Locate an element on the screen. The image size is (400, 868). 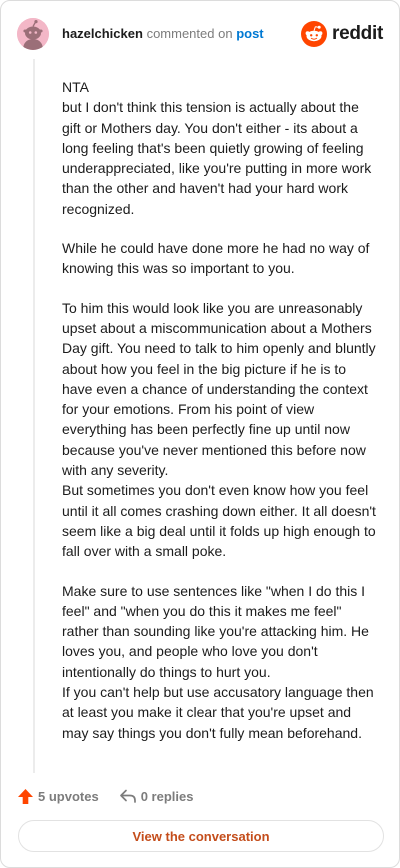
upvote-arrow-icon is located at coordinates (25, 796).